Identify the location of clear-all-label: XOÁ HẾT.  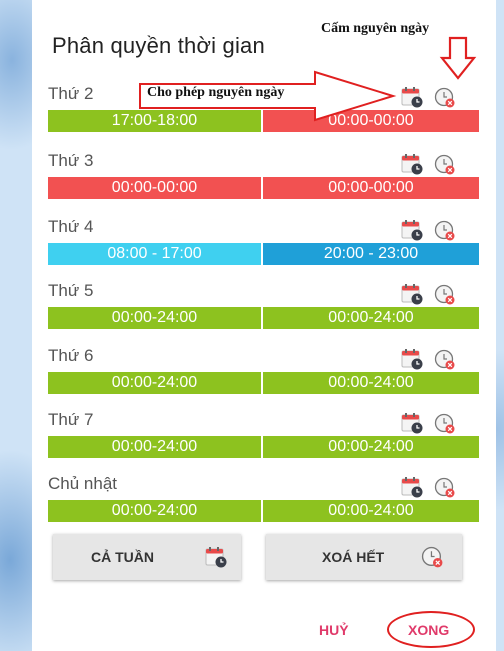
(353, 557).